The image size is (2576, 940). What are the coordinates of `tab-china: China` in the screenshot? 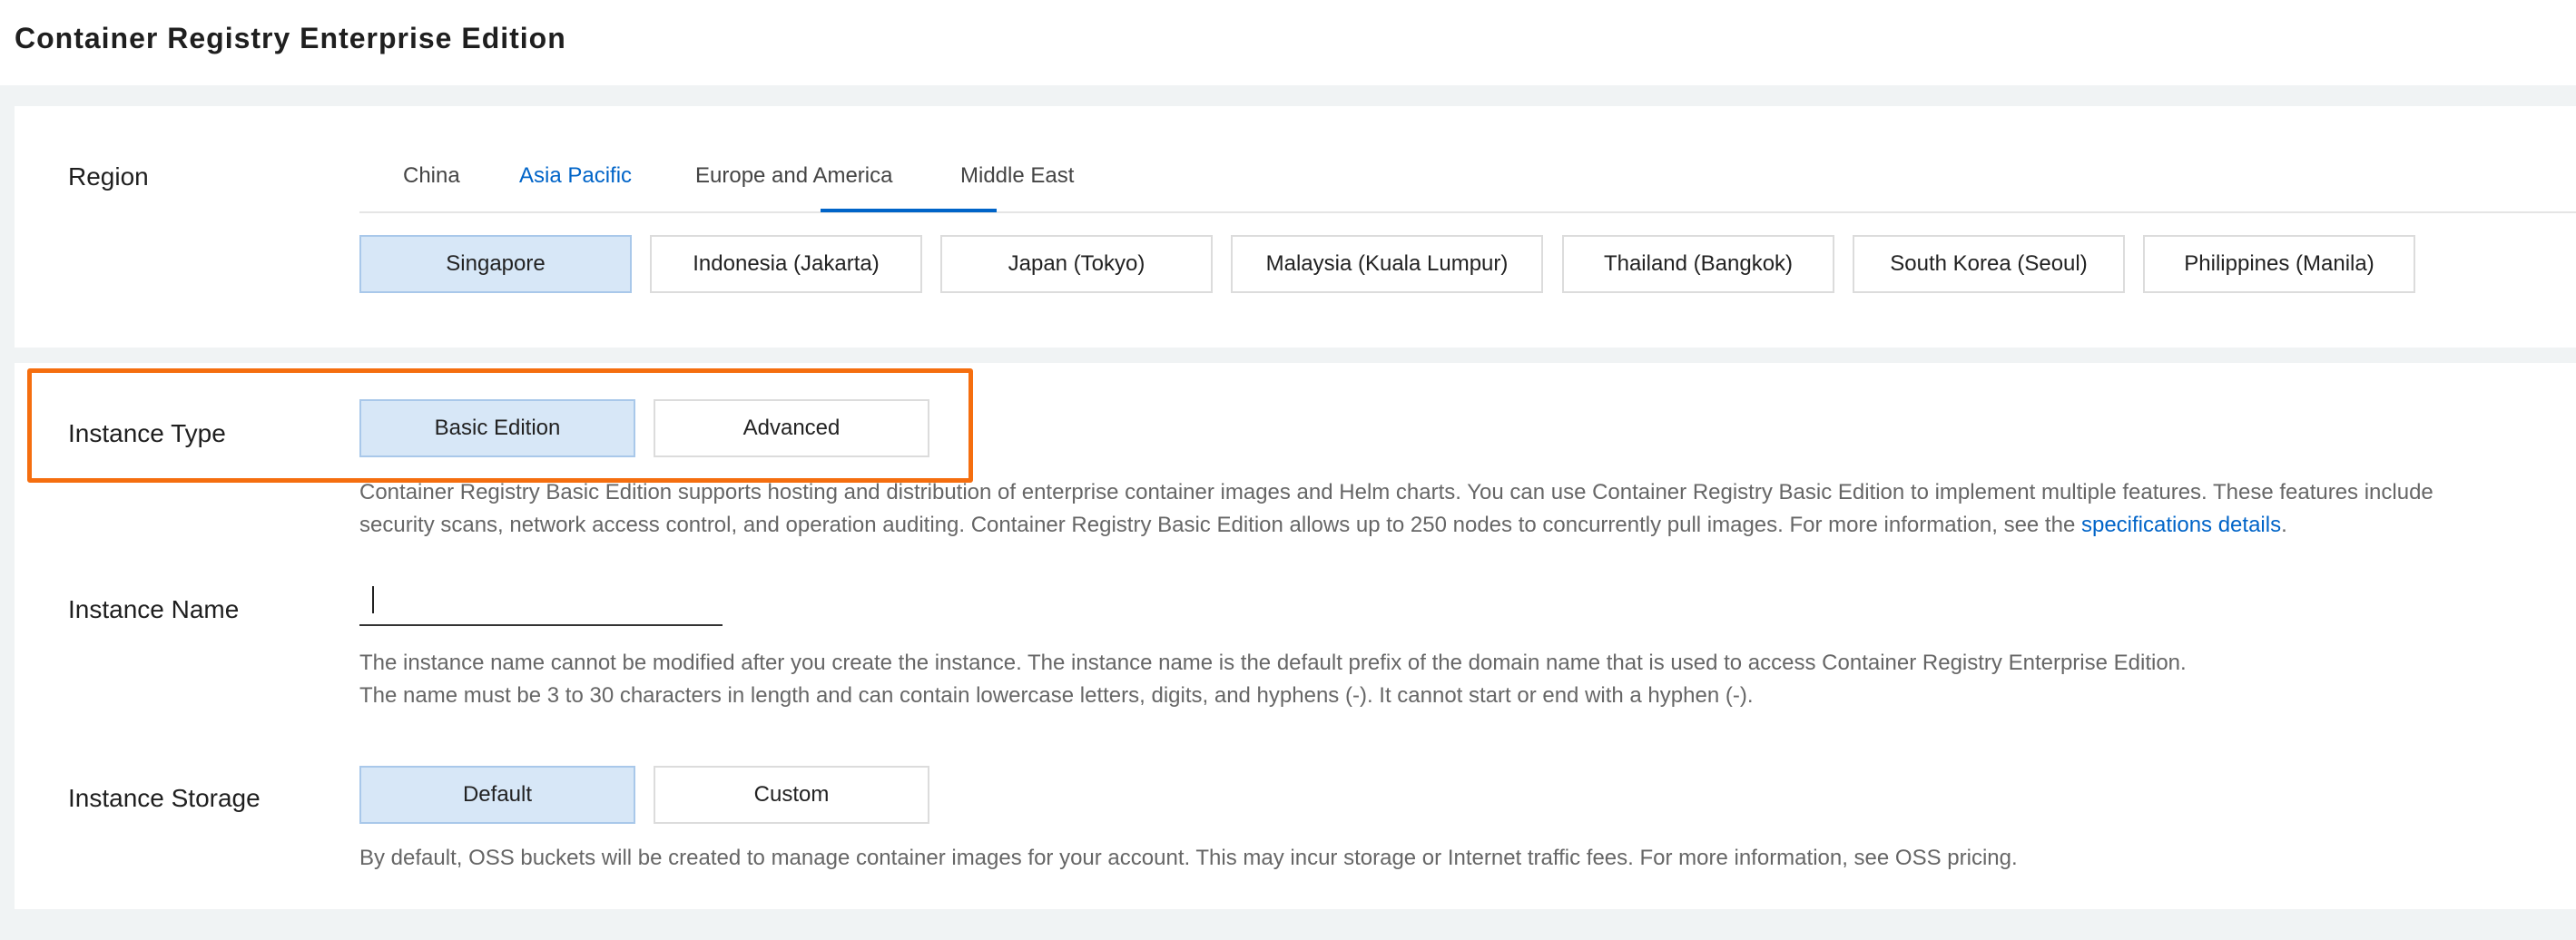 It's located at (431, 176).